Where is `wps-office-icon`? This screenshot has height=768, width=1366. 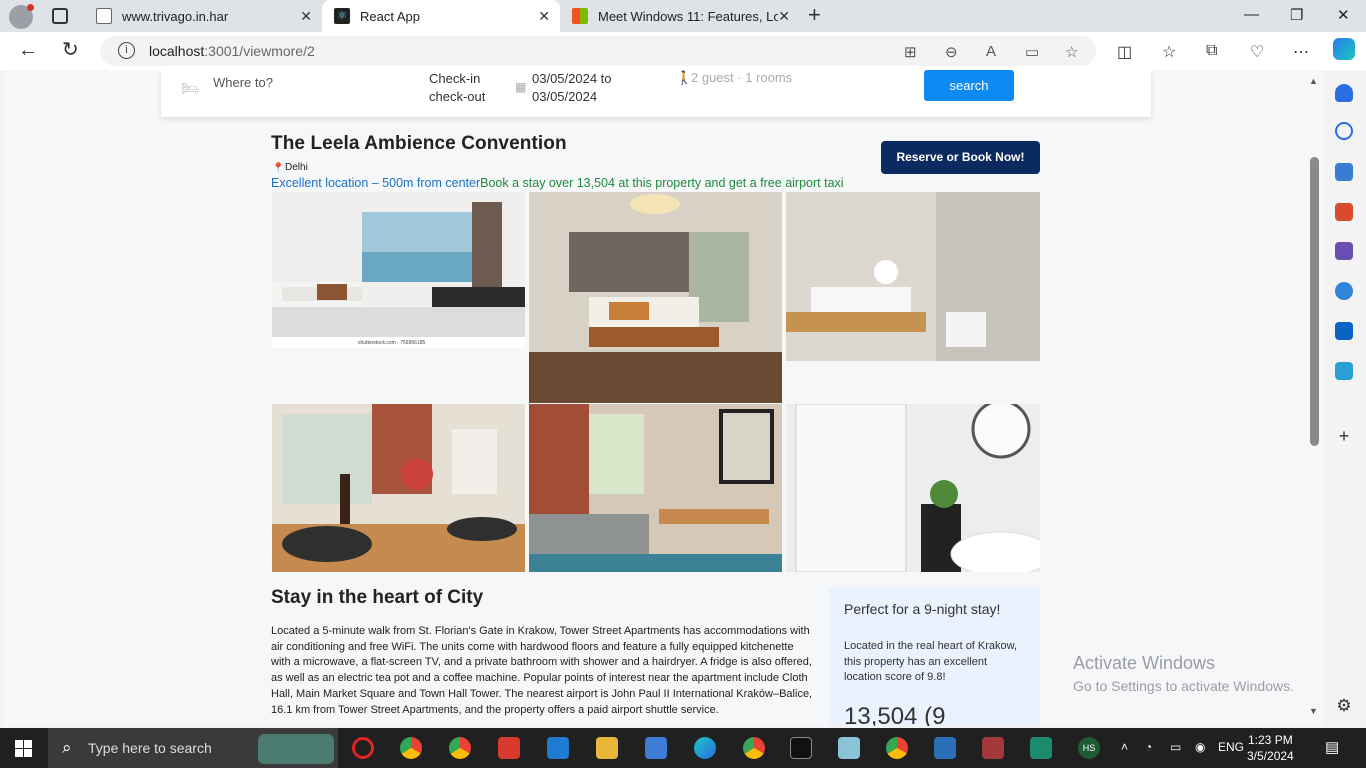 wps-office-icon is located at coordinates (509, 748).